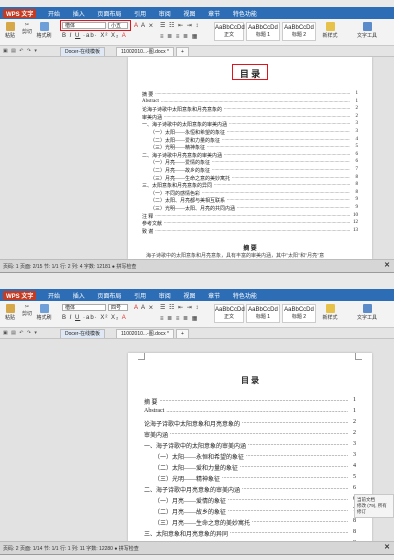 The image size is (394, 560). What do you see at coordinates (250, 380) in the screenshot?
I see `toc-title: 目 录` at bounding box center [250, 380].